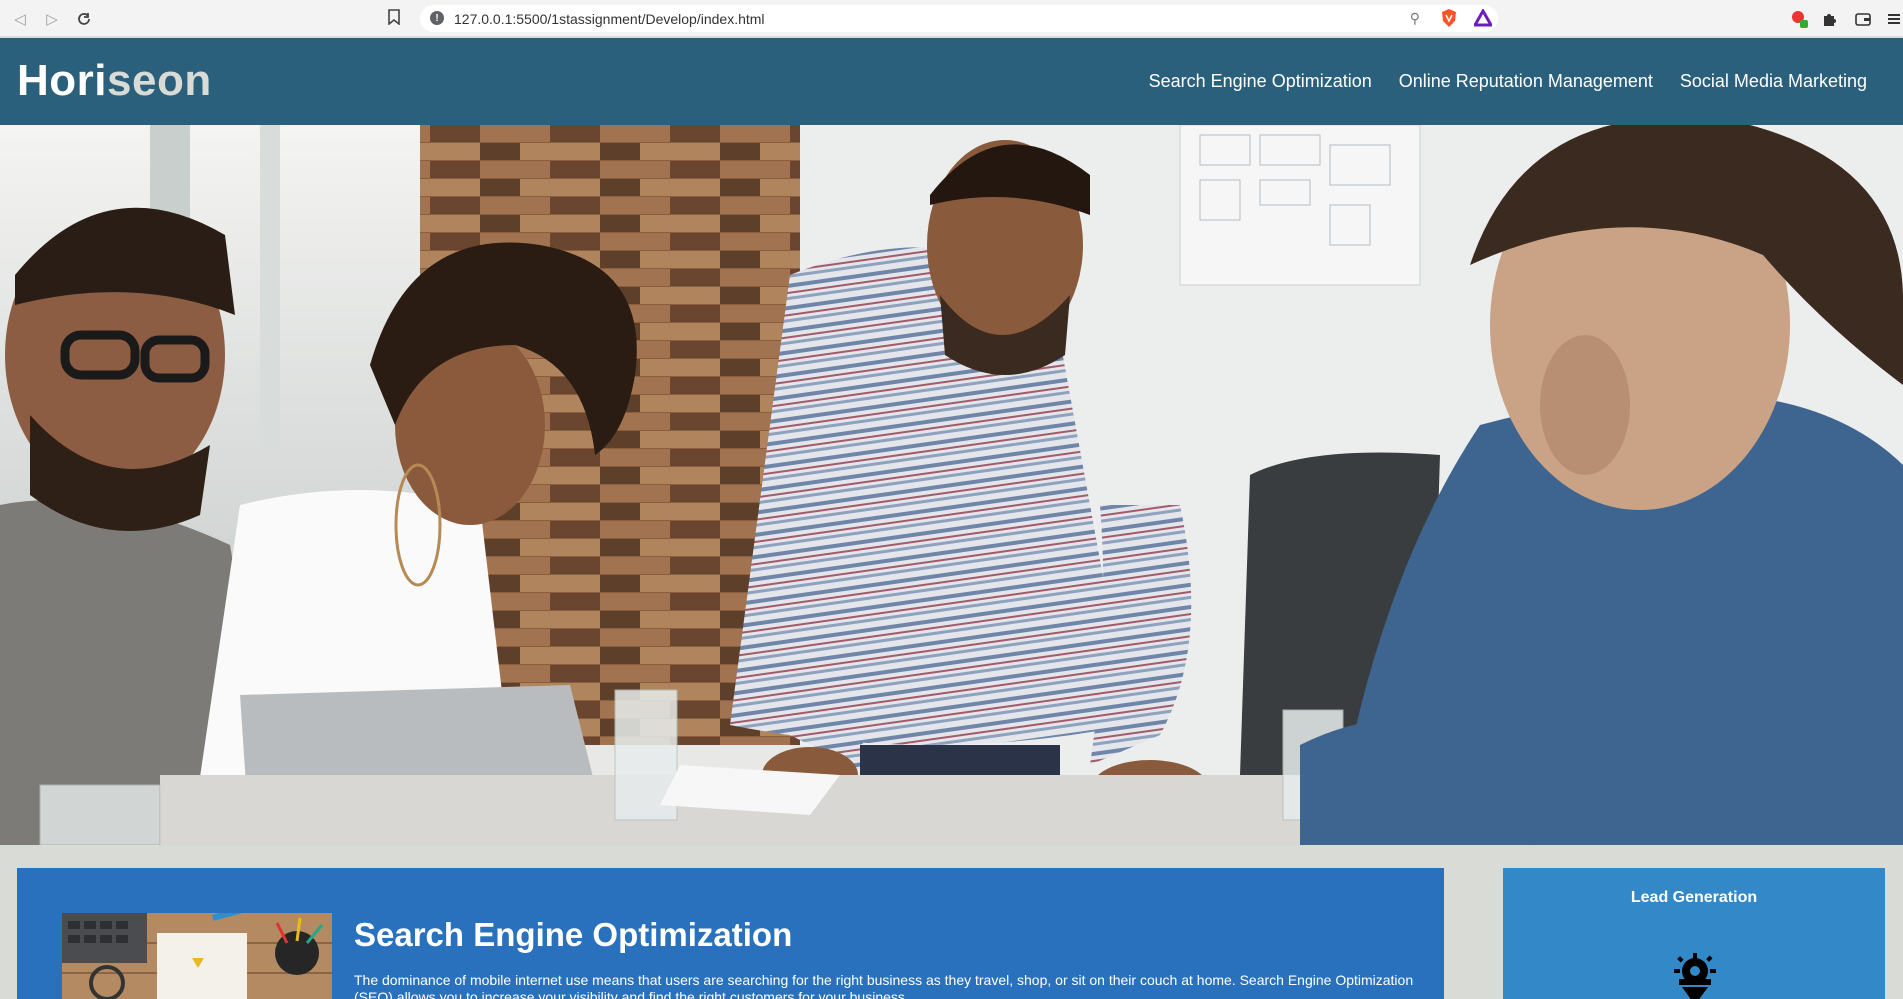 This screenshot has height=999, width=1903. I want to click on brave-shield-icon, so click(1449, 18).